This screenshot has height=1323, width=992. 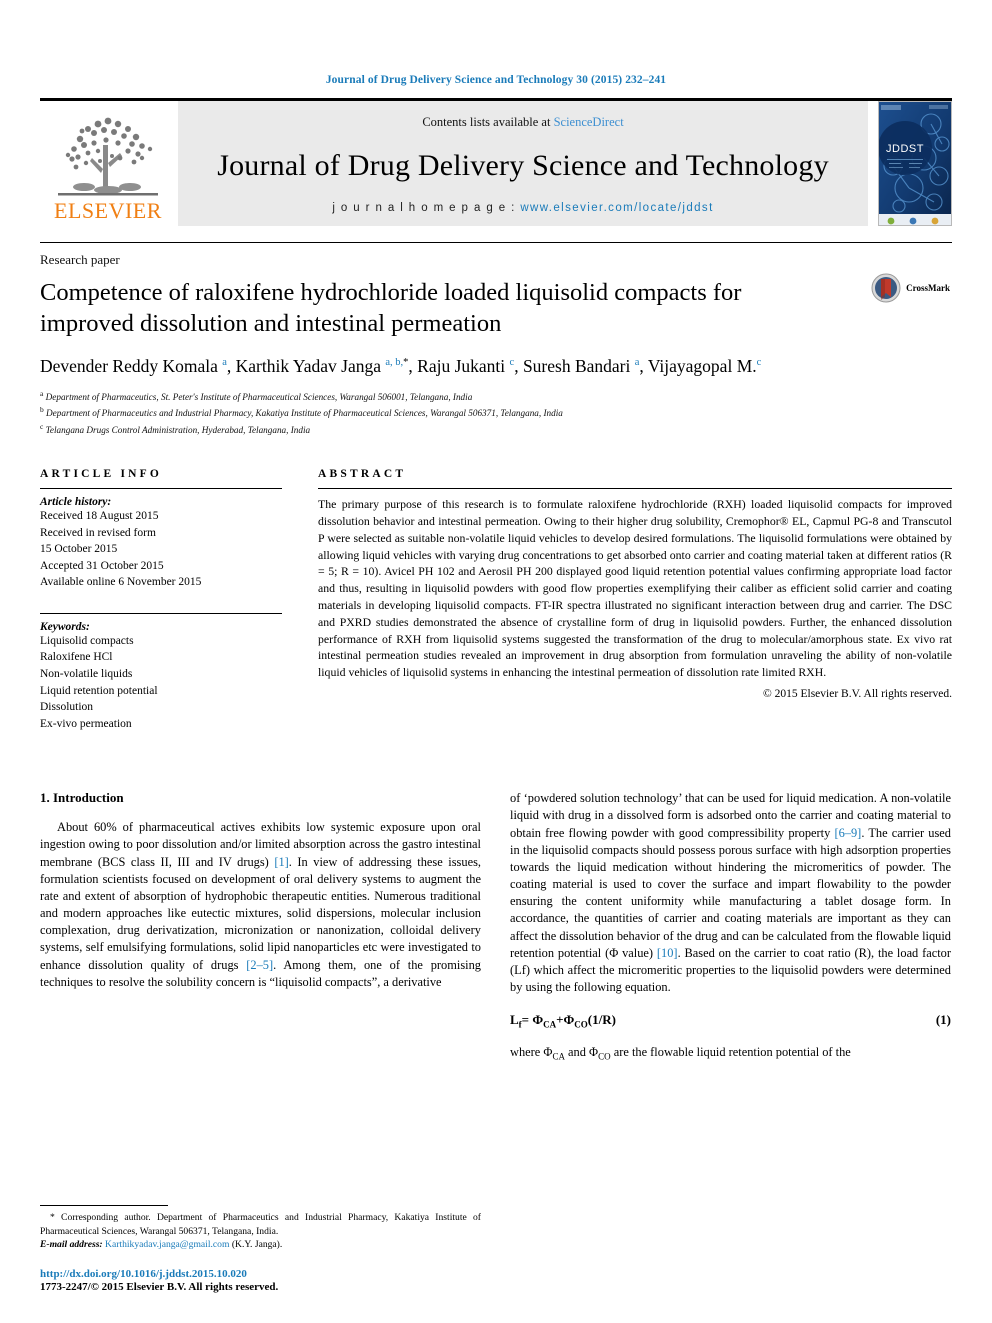 What do you see at coordinates (886, 288) in the screenshot?
I see `crossmark-icon` at bounding box center [886, 288].